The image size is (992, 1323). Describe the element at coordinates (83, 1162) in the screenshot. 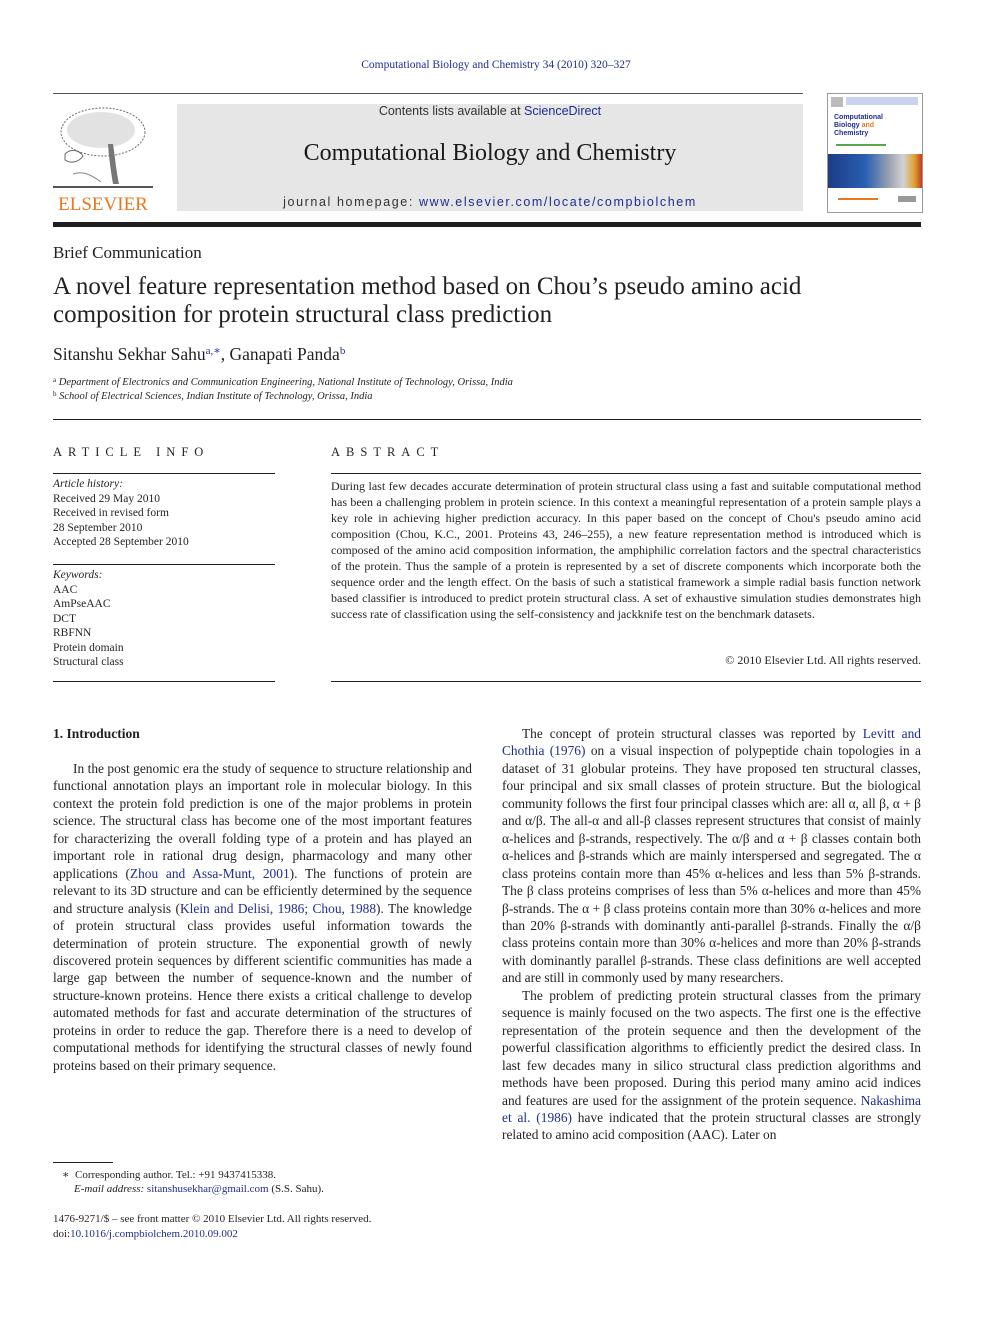

I see `footnote-rule` at that location.